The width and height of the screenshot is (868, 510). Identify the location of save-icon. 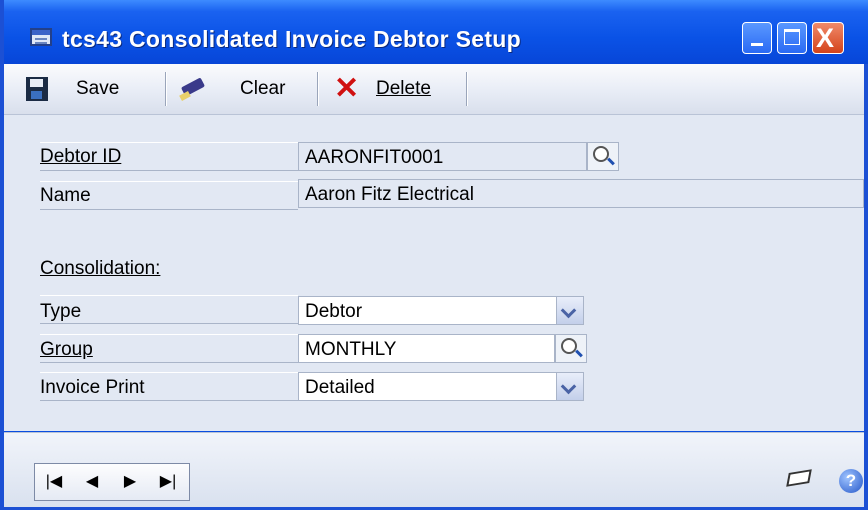
(37, 89).